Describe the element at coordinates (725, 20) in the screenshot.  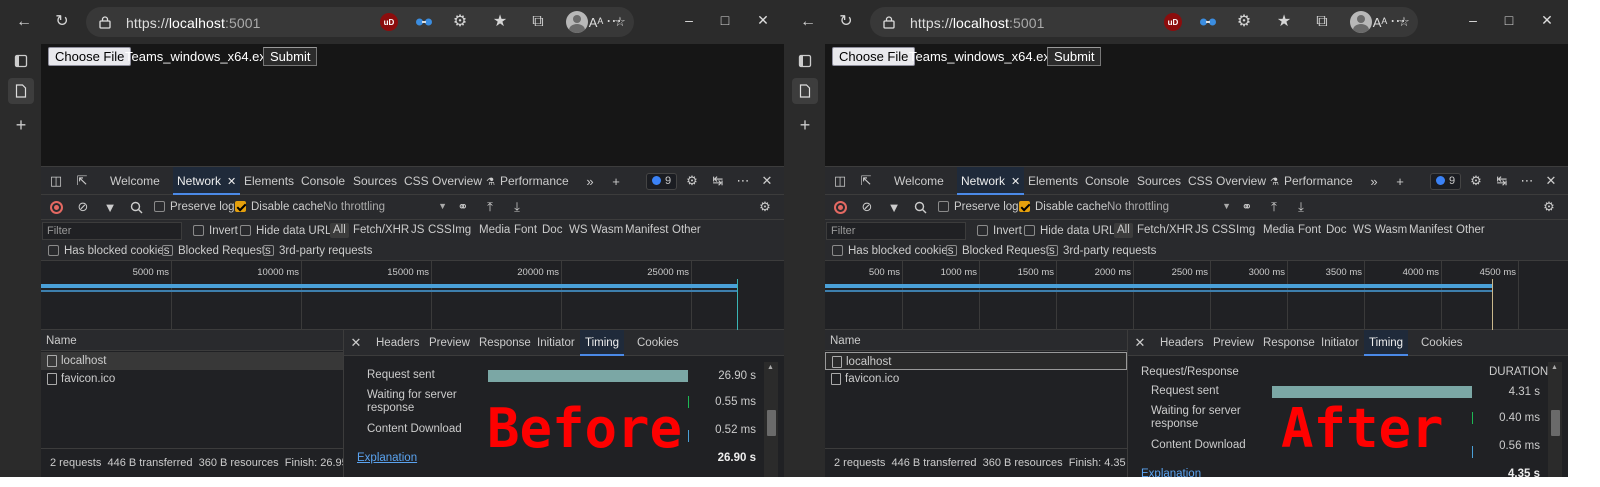
I see `maximize-icon: □` at that location.